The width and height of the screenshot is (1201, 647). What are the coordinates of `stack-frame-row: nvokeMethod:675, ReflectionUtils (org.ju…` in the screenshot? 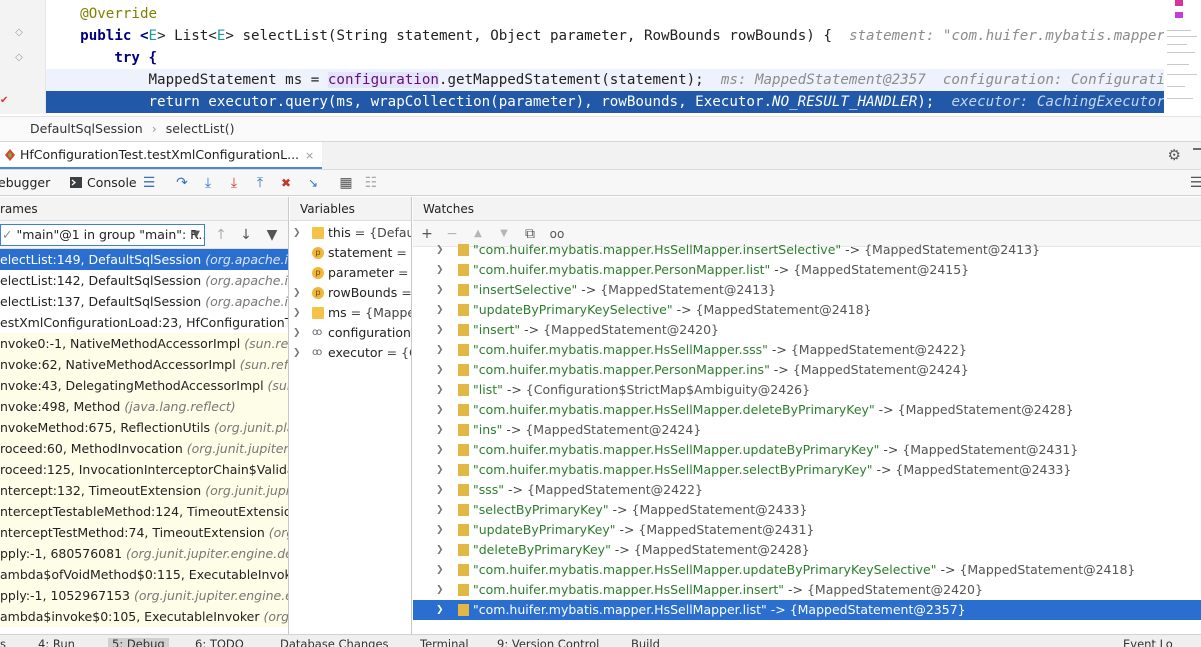 It's located at (144, 427).